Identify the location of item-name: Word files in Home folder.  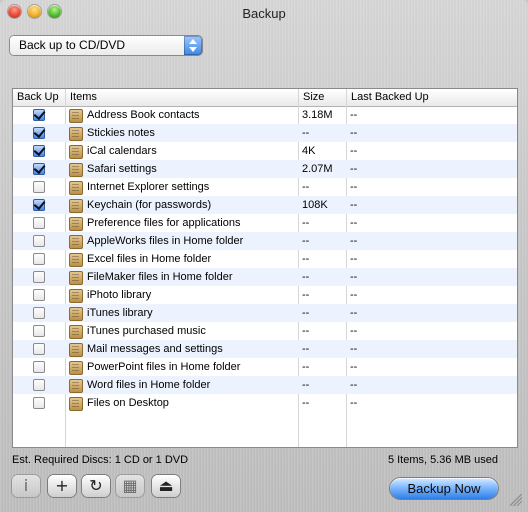
(149, 385).